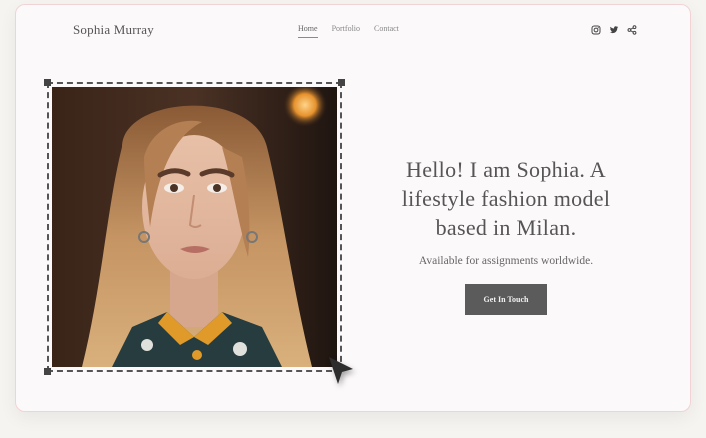 This screenshot has height=438, width=706. I want to click on twitter-icon, so click(614, 30).